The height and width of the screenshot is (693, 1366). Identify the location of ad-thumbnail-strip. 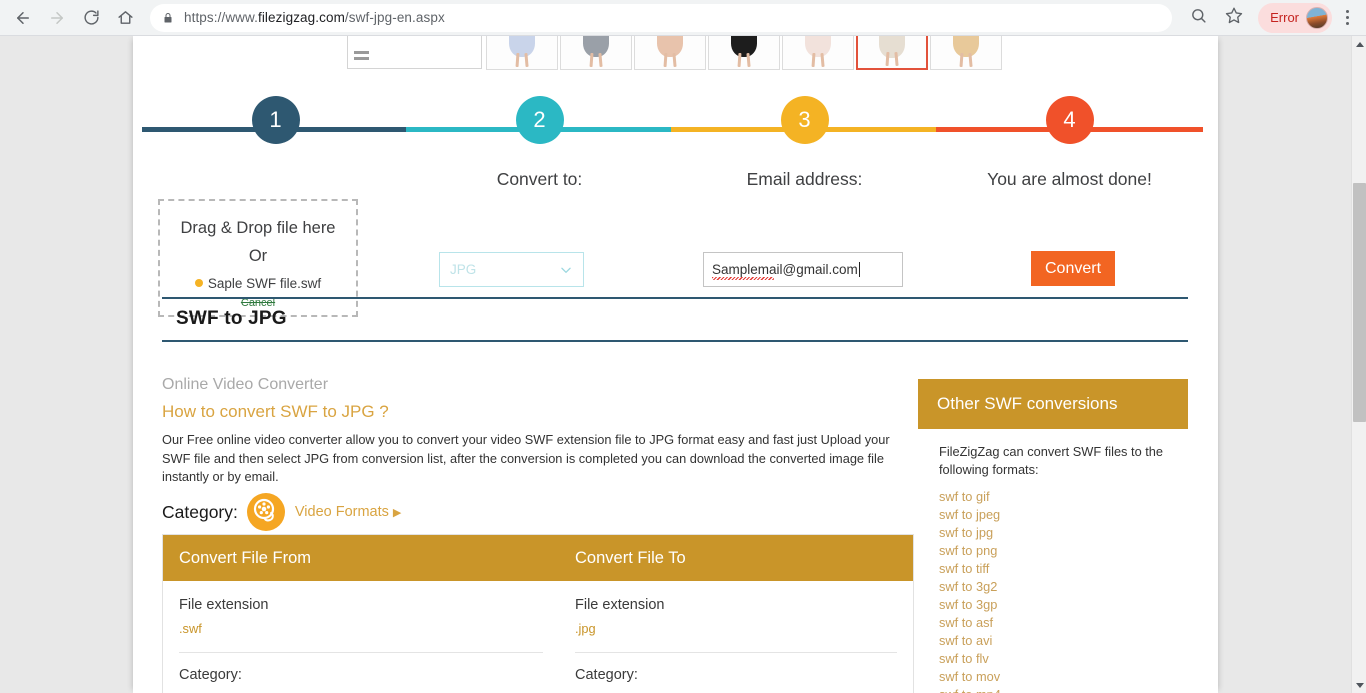
(745, 53).